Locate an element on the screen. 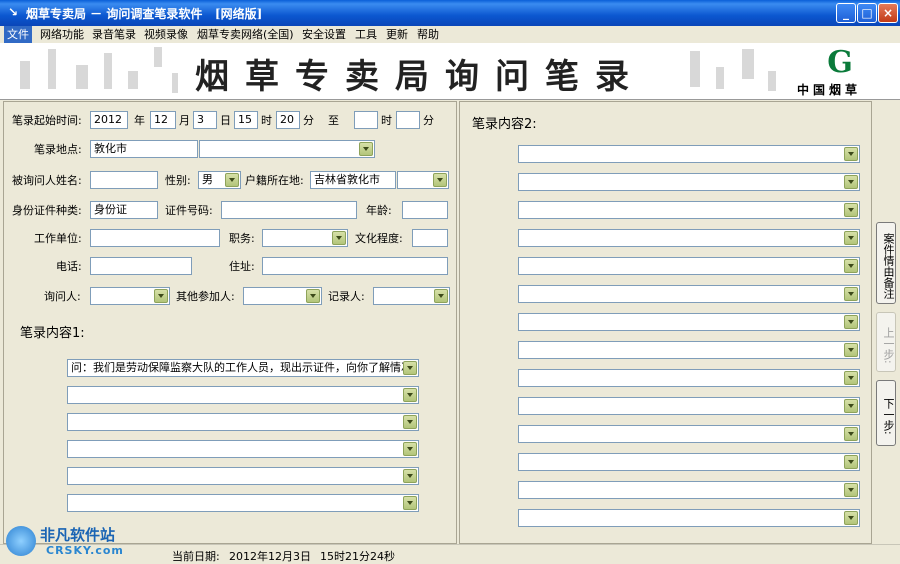 Image resolution: width=900 pixels, height=564 pixels. minute-input: 20 is located at coordinates (288, 120).